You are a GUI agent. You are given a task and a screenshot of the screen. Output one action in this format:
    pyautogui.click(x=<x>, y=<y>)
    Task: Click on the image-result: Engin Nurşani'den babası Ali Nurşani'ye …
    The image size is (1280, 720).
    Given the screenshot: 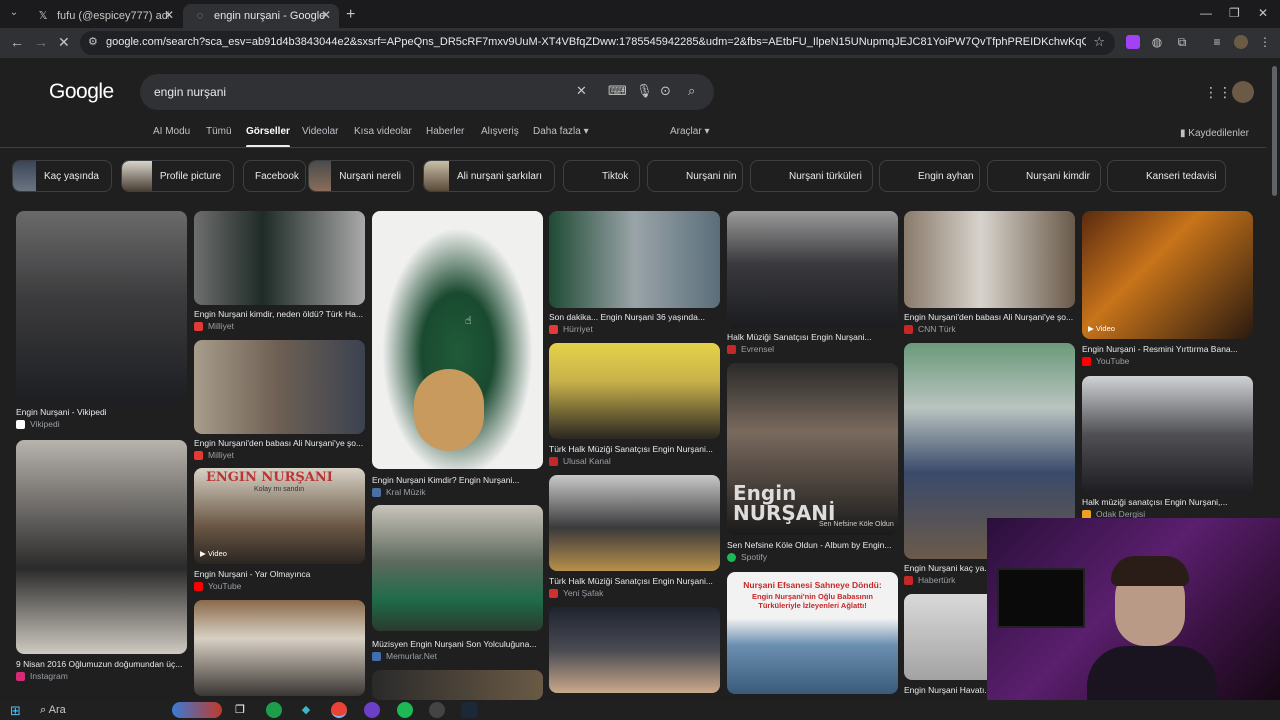 What is the action you would take?
    pyautogui.click(x=989, y=274)
    